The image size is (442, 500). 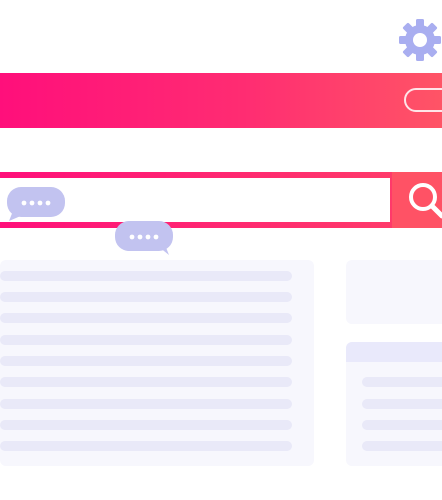 What do you see at coordinates (394, 292) in the screenshot?
I see `side-panel` at bounding box center [394, 292].